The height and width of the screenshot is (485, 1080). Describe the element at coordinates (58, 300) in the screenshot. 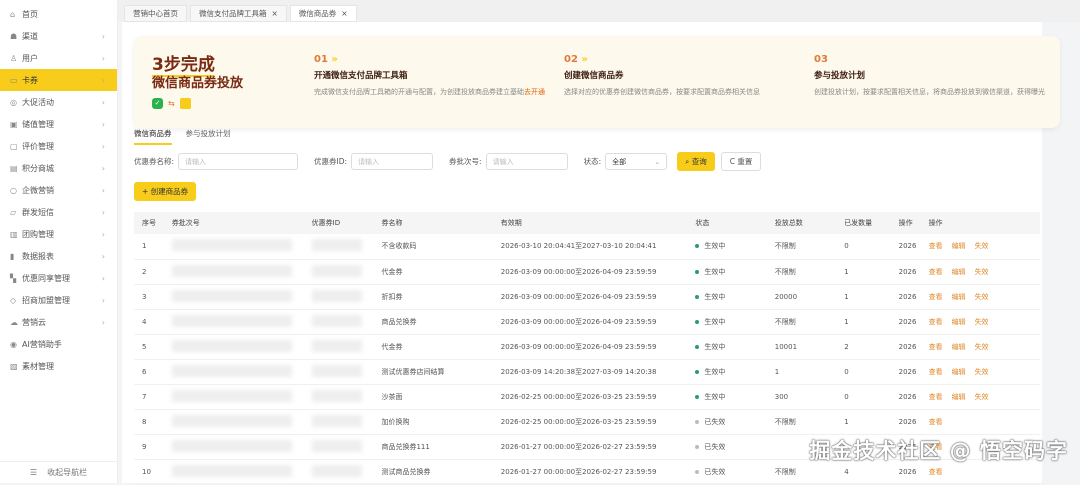

I see `sidebar-item: ◇ 招商加盟管理 ›` at that location.